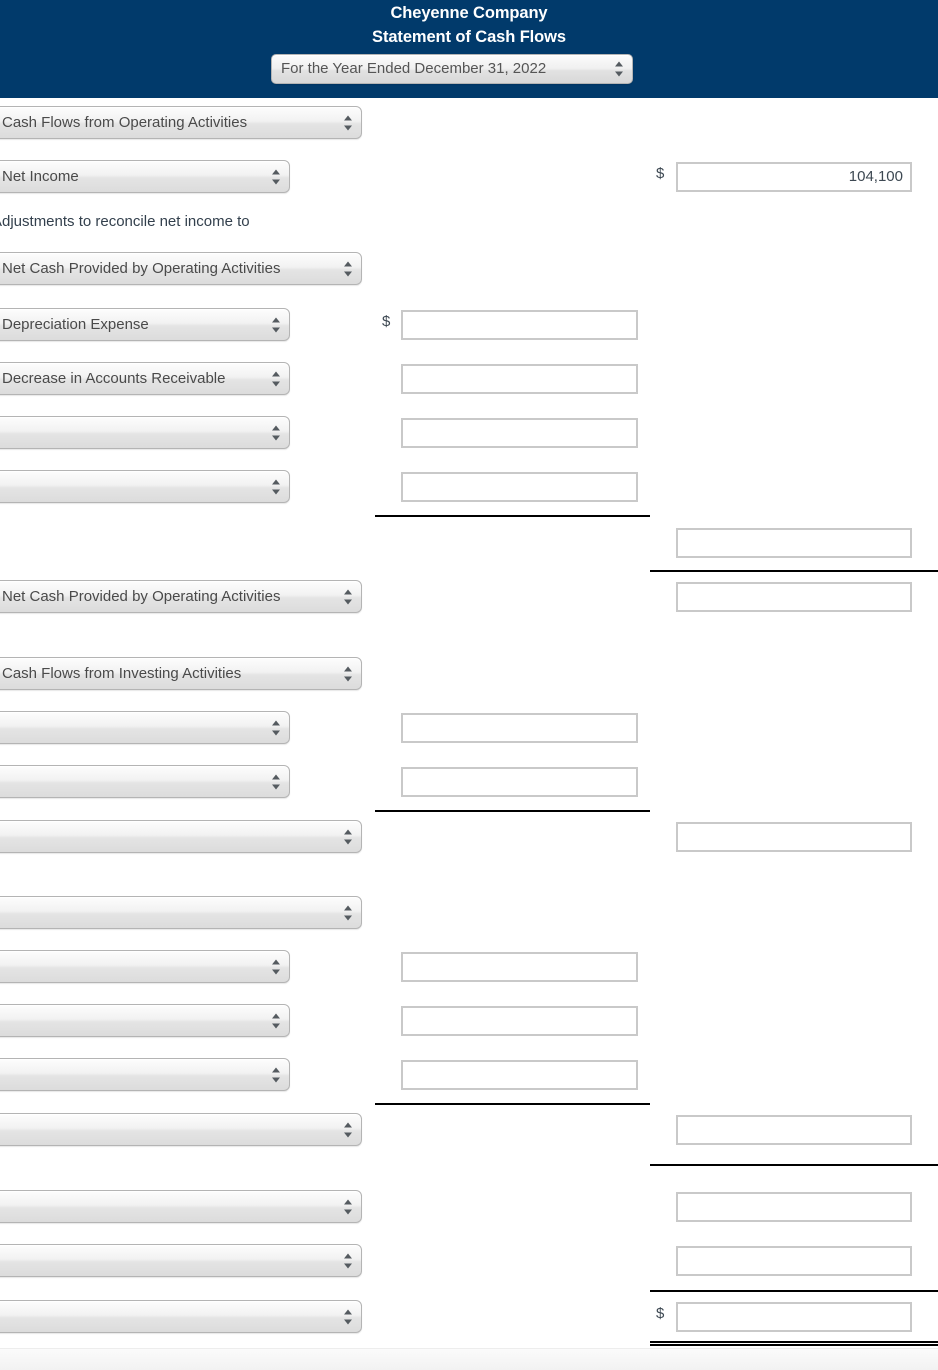 The width and height of the screenshot is (938, 1370). Describe the element at coordinates (519, 728) in the screenshot. I see `investing-blank-1-mid-amount-input` at that location.